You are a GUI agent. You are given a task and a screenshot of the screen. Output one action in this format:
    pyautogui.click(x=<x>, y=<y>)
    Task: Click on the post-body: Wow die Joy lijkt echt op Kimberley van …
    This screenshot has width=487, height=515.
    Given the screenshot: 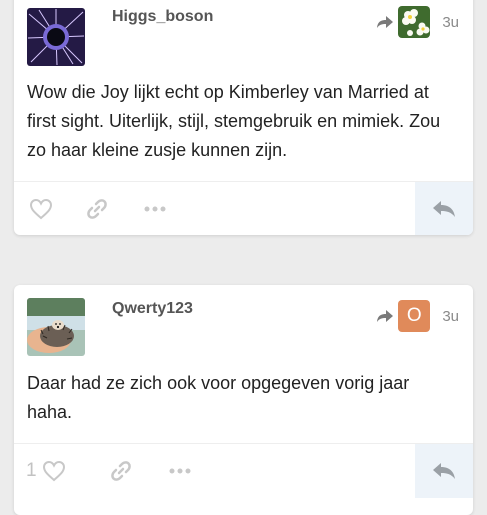 What is the action you would take?
    pyautogui.click(x=234, y=121)
    